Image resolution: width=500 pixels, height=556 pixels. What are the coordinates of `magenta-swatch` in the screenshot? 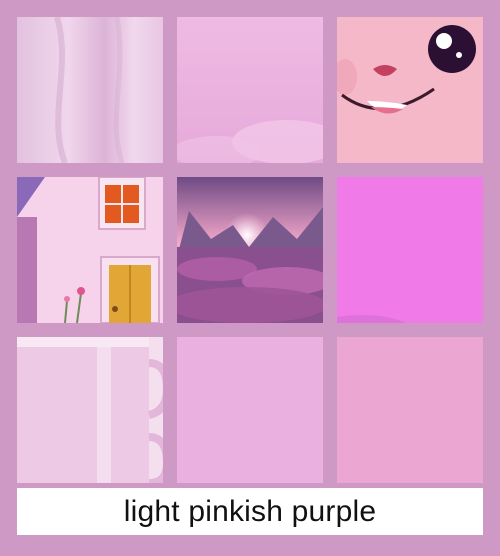 It's located at (410, 250).